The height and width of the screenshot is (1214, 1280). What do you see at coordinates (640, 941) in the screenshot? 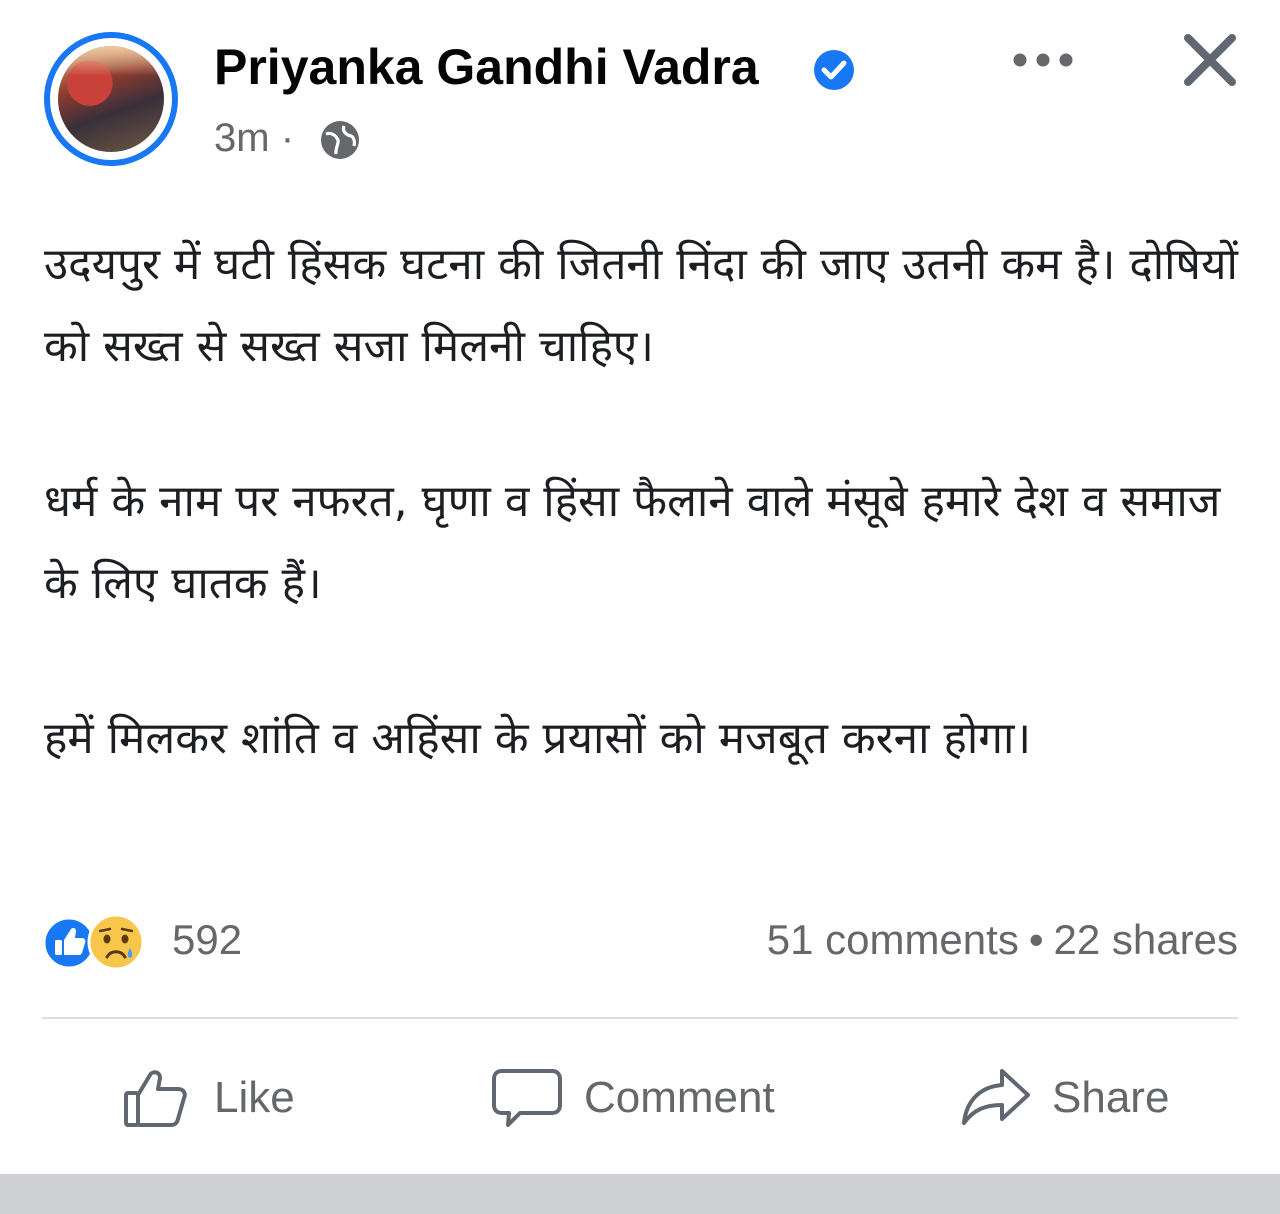
I see `post-stats: 592 51 comments • 22 shares` at bounding box center [640, 941].